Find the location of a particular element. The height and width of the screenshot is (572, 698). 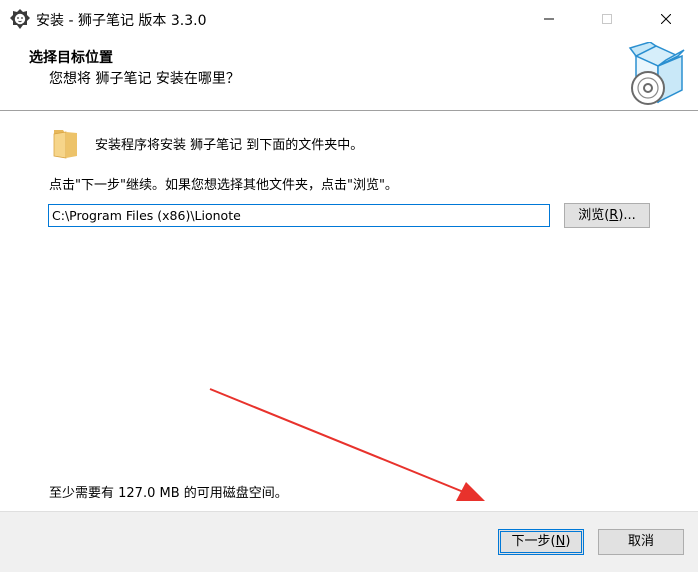

page-subtitle: 您想将 狮子笔记 安装在哪里？ is located at coordinates (144, 79).